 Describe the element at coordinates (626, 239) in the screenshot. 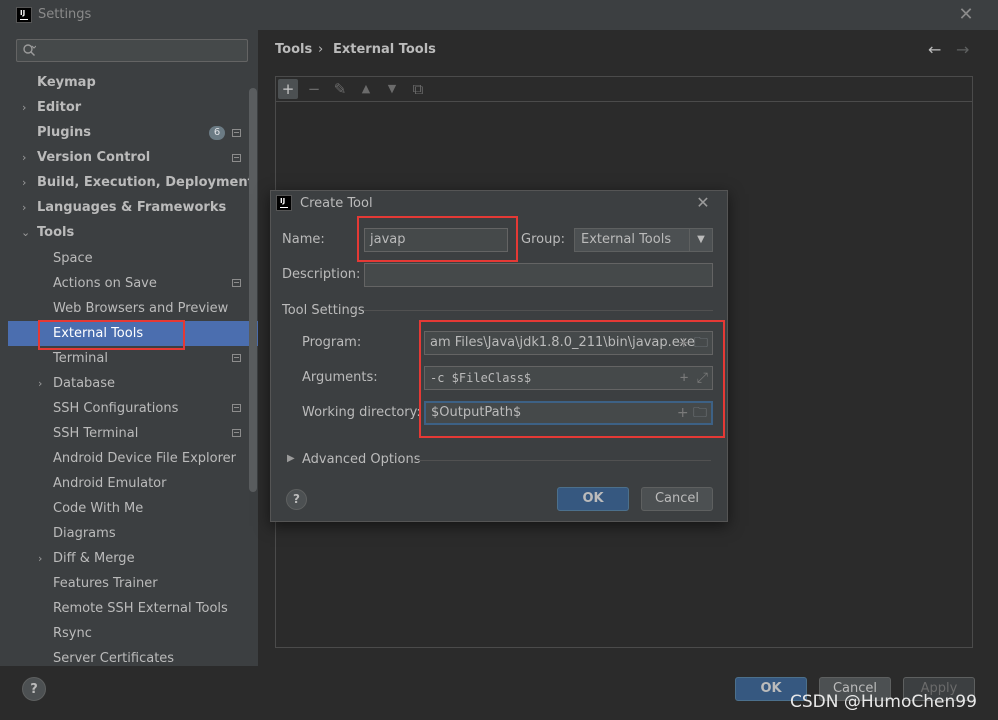

I see `group-select-value: External Tools` at that location.